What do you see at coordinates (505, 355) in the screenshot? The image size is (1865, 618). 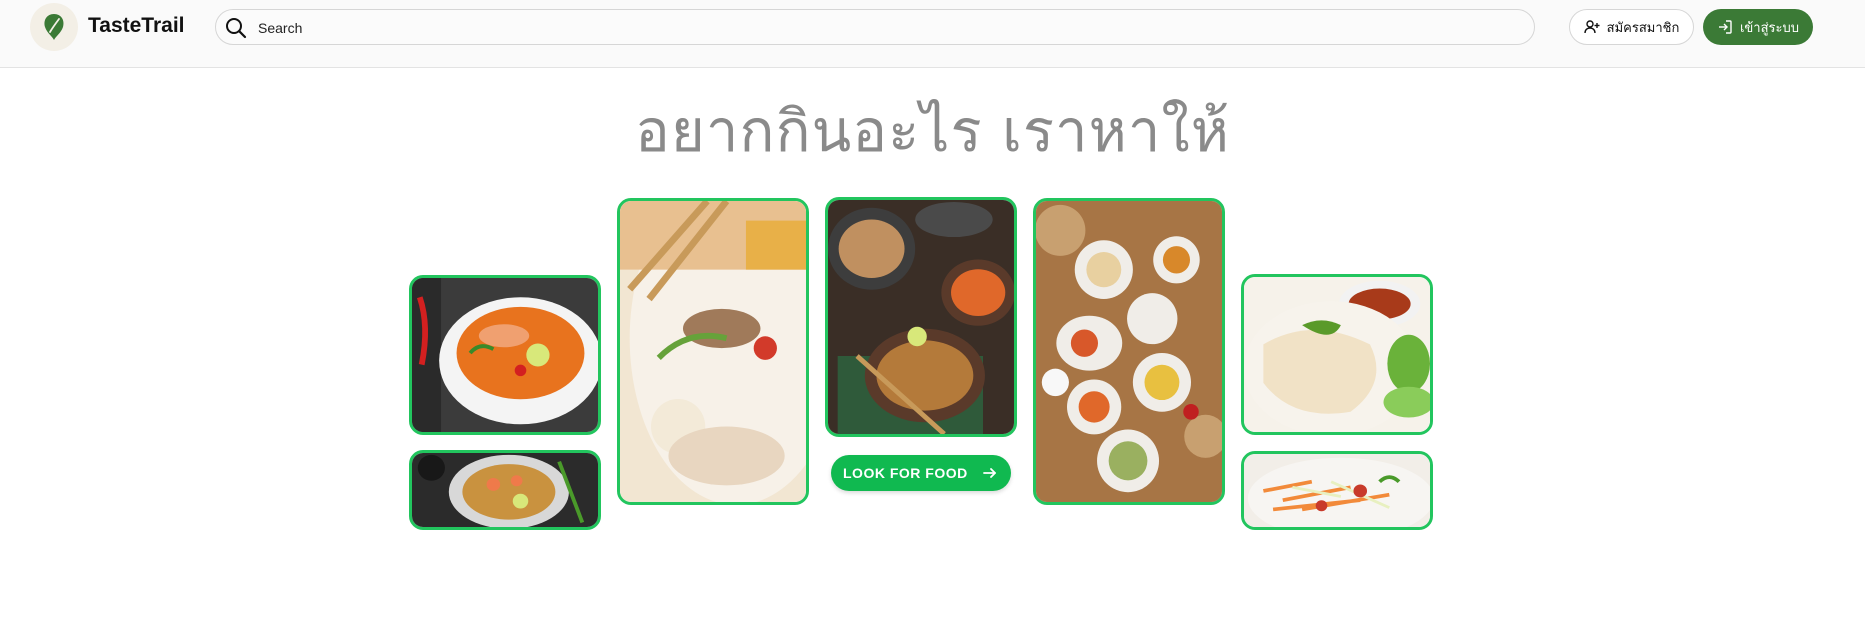 I see `tom-yum-soup-image` at bounding box center [505, 355].